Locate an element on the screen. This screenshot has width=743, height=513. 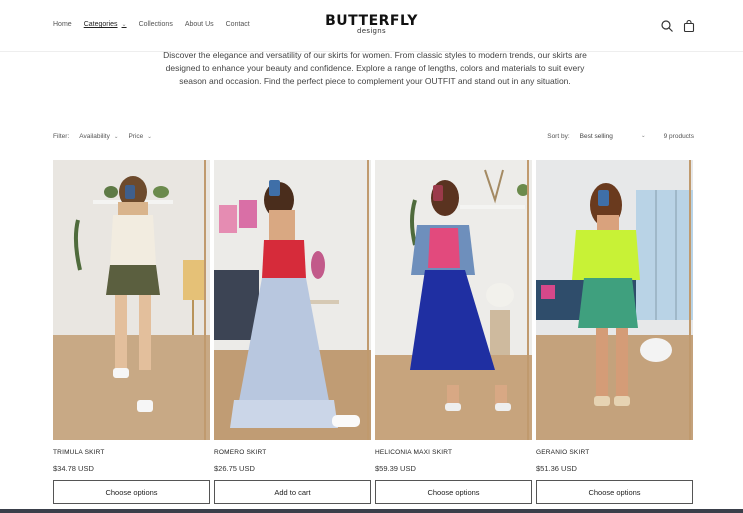
product-name: GERANIO SKIRT is located at coordinates (614, 452).